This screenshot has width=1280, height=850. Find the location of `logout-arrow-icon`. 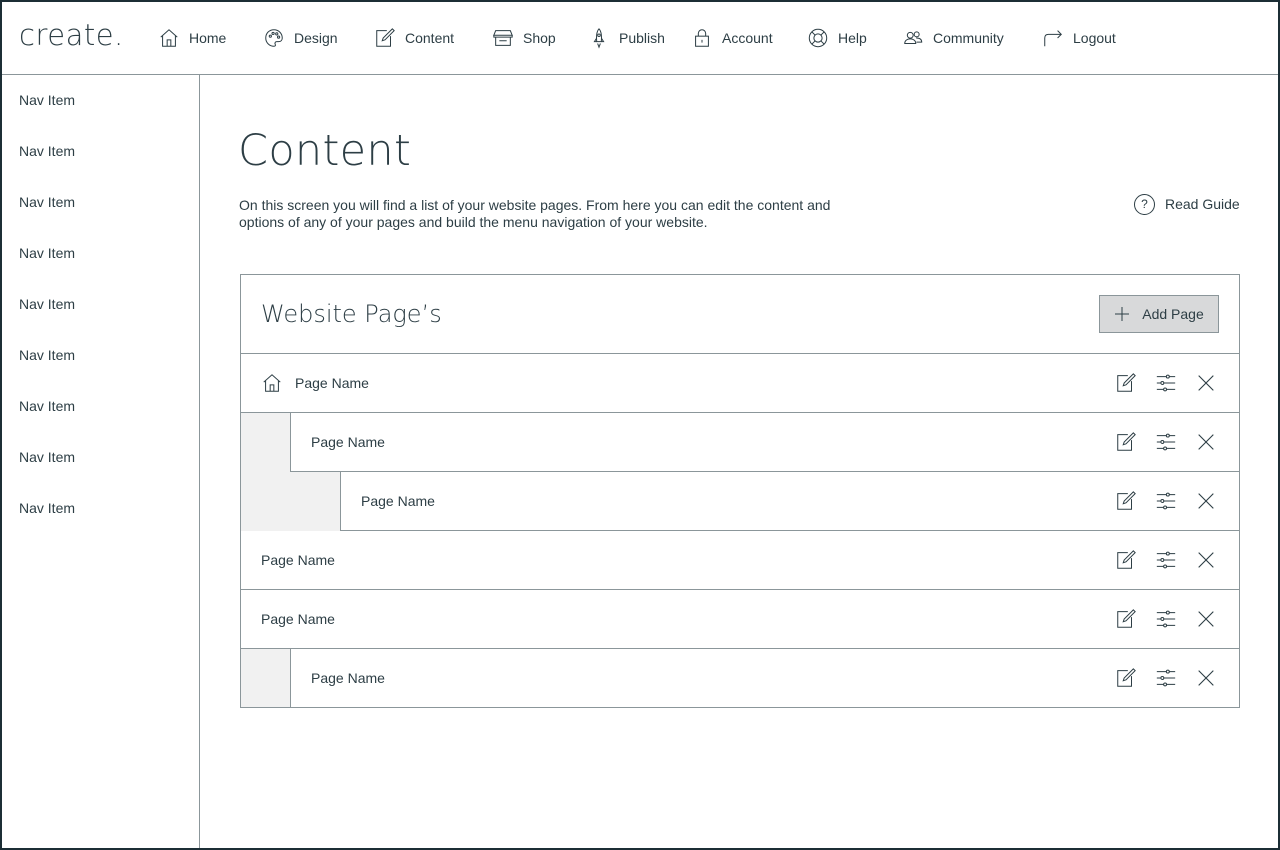

logout-arrow-icon is located at coordinates (1053, 38).